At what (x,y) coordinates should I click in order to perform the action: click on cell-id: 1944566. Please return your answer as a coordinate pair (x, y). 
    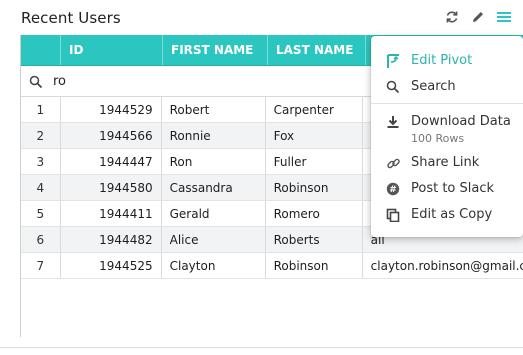
    Looking at the image, I should click on (111, 135).